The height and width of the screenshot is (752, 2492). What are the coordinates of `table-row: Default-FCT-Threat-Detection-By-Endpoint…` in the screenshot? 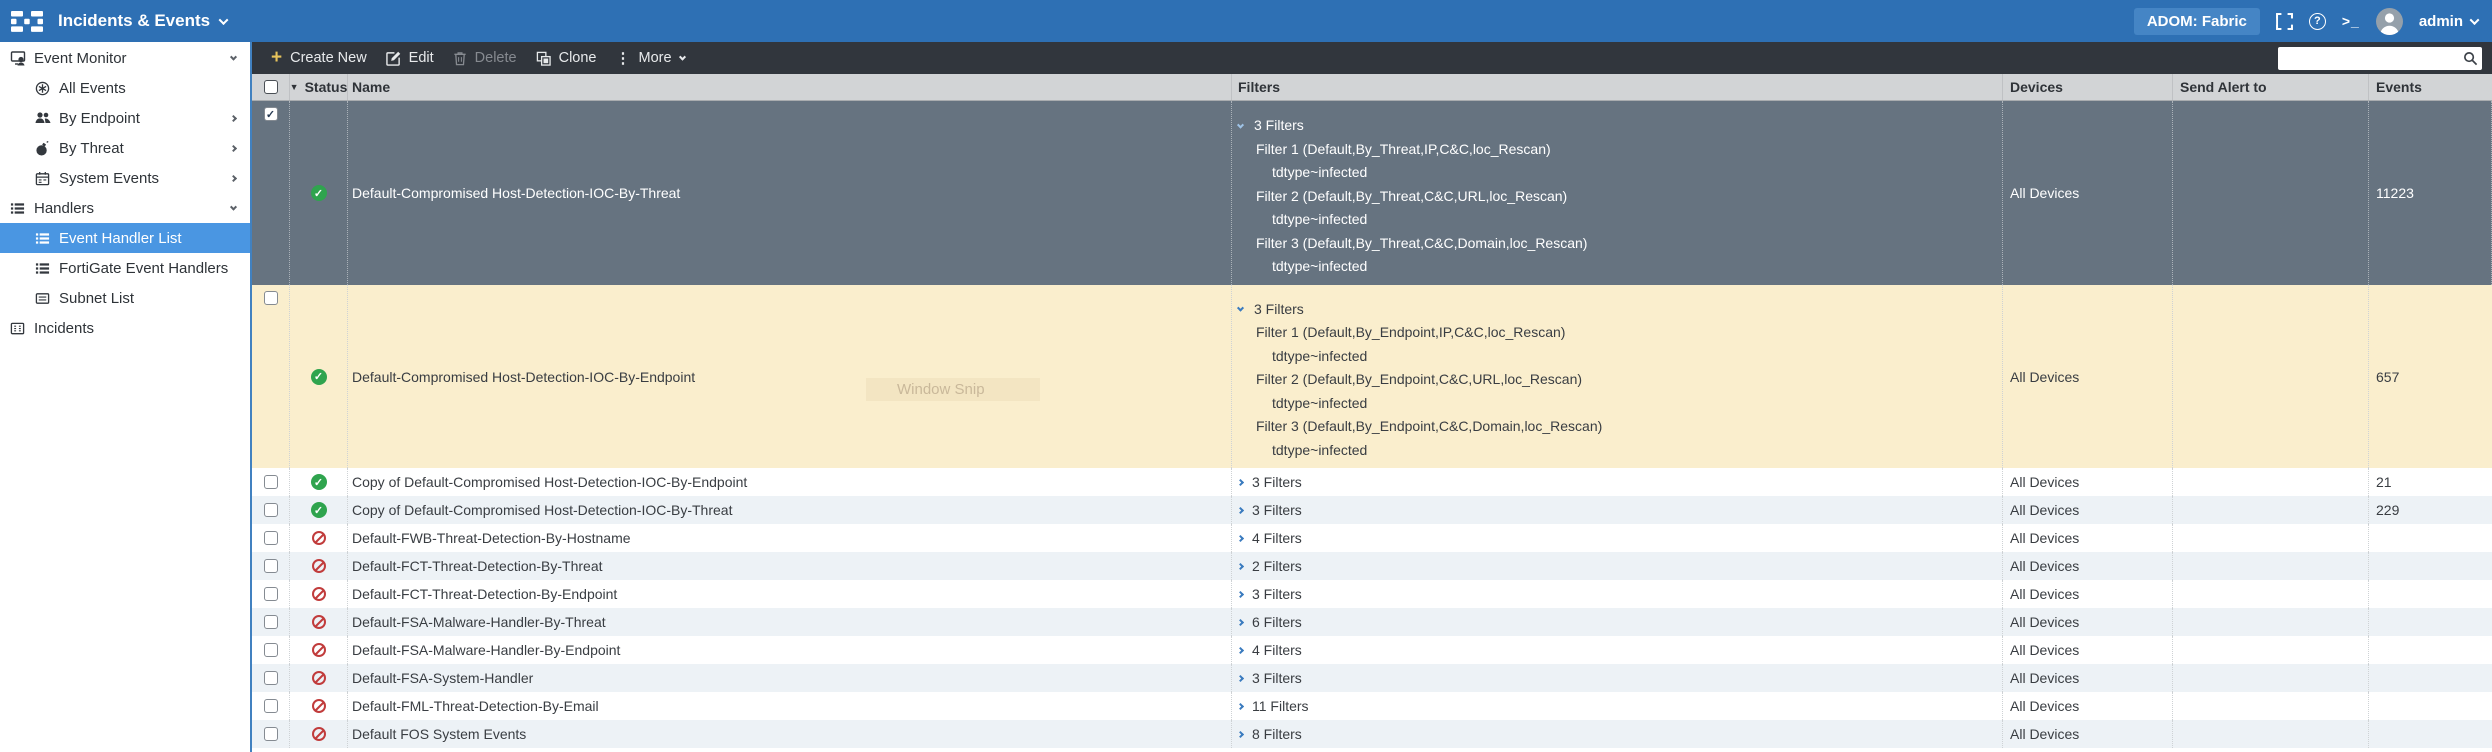 It's located at (1372, 594).